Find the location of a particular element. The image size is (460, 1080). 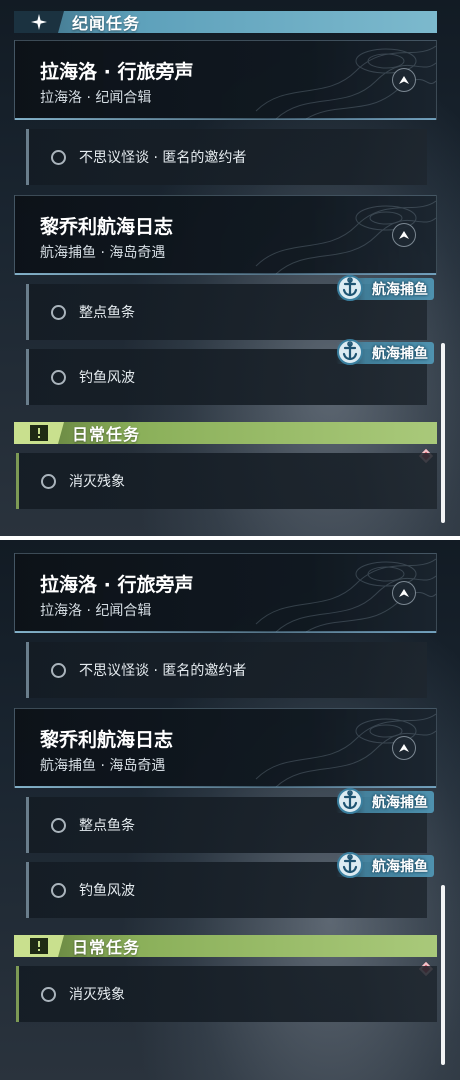

lore-section-header: 纪闻任务 is located at coordinates (225, 22).